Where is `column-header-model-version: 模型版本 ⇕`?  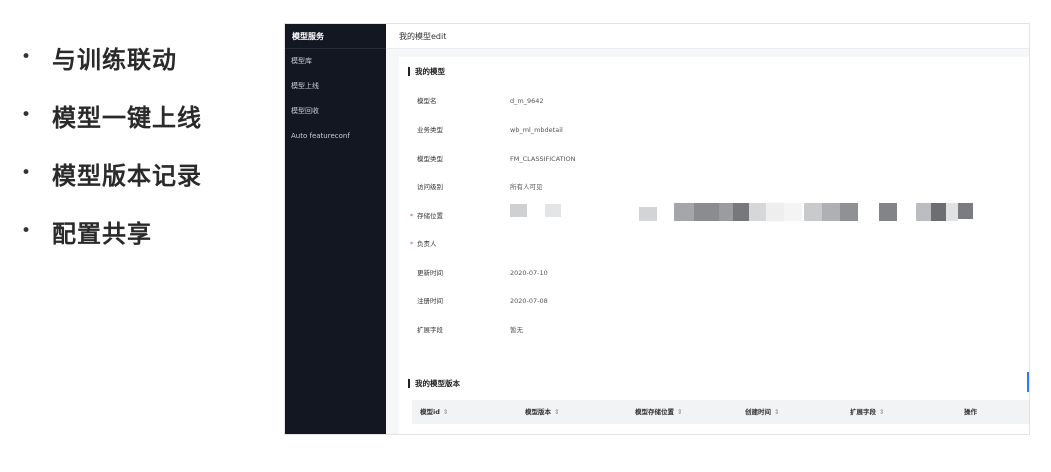 column-header-model-version: 模型版本 ⇕ is located at coordinates (542, 412).